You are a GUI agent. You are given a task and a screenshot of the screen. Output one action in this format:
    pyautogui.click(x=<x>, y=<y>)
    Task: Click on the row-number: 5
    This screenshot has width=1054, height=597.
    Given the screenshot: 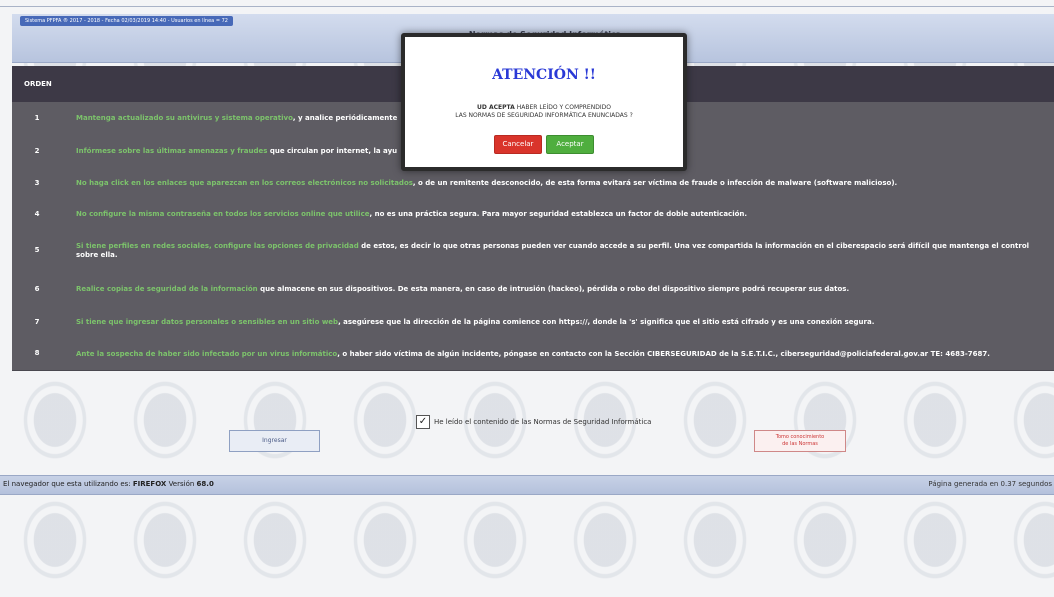 What is the action you would take?
    pyautogui.click(x=37, y=250)
    